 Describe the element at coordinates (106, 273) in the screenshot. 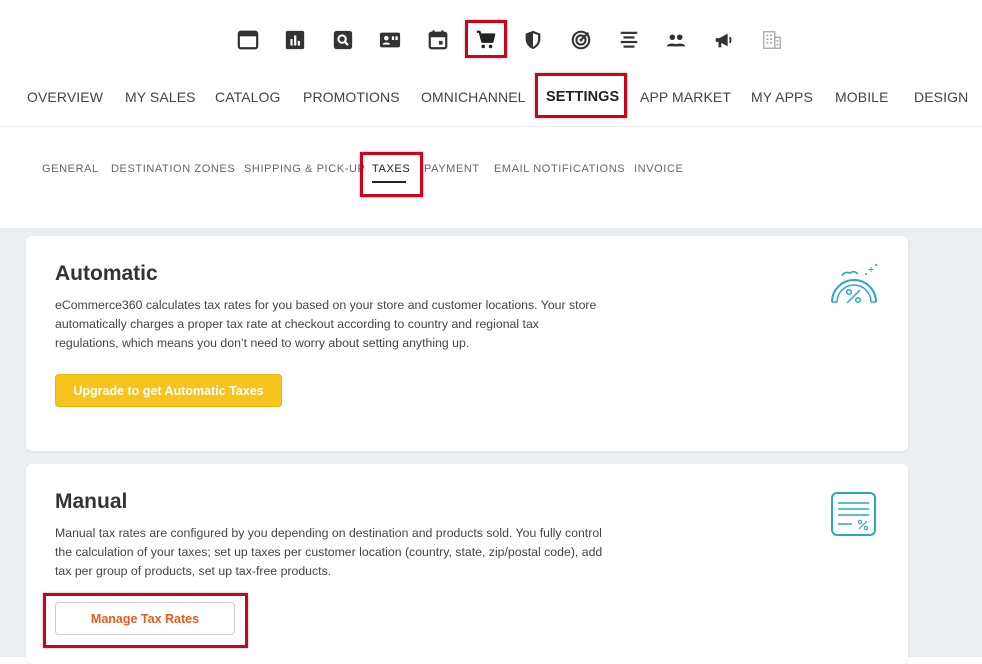

I see `automatic-title: Automatic` at that location.